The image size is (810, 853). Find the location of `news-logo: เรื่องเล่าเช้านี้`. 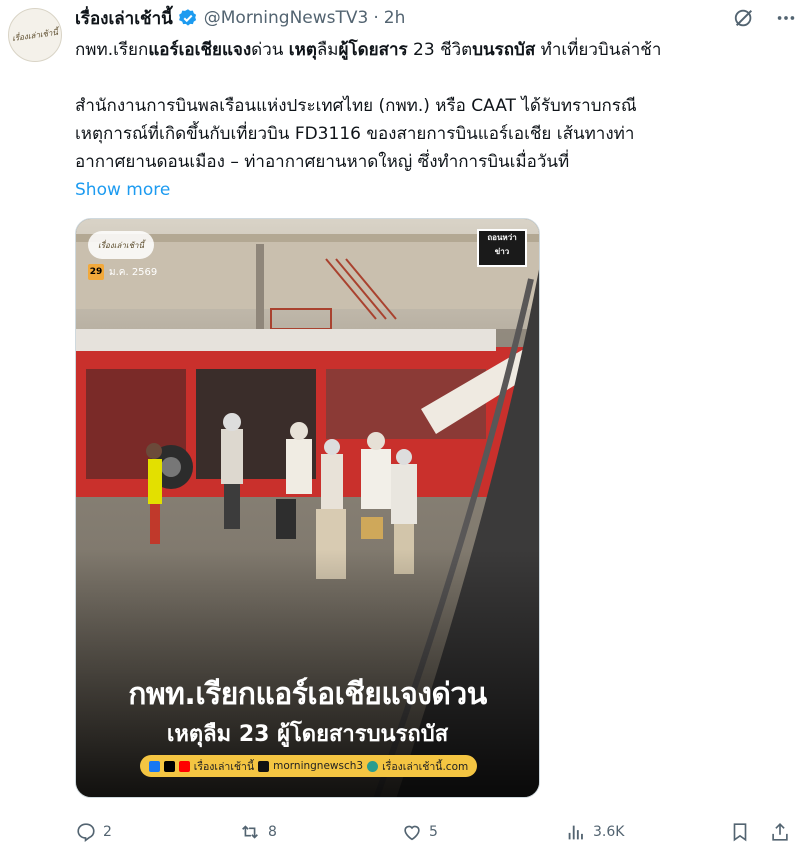

news-logo: เรื่องเล่าเช้านี้ is located at coordinates (121, 245).